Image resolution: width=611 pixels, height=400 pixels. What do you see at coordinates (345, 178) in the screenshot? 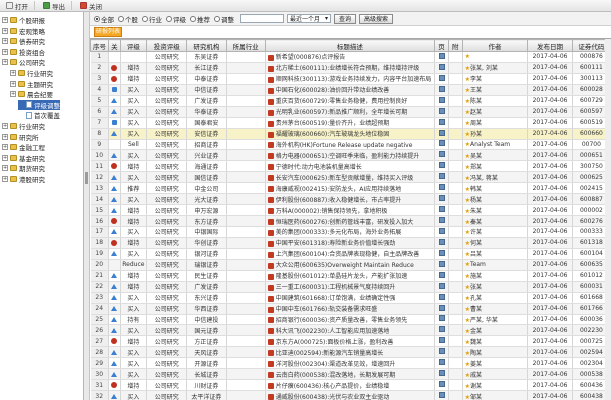
I see `title-text: 长安汽车(000625):新车型贡献增量，维持买入评级` at bounding box center [345, 178].